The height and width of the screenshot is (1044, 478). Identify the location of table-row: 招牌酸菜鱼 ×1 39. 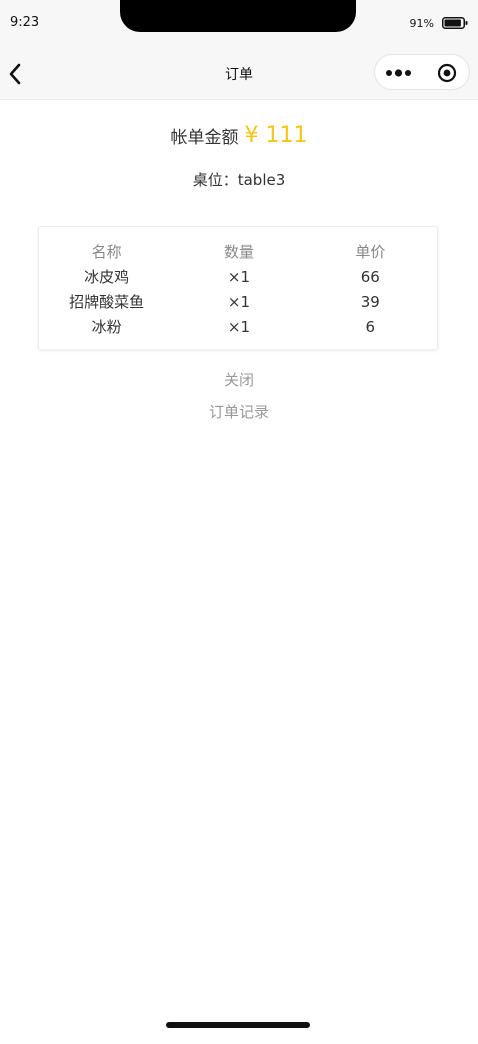
(238, 301).